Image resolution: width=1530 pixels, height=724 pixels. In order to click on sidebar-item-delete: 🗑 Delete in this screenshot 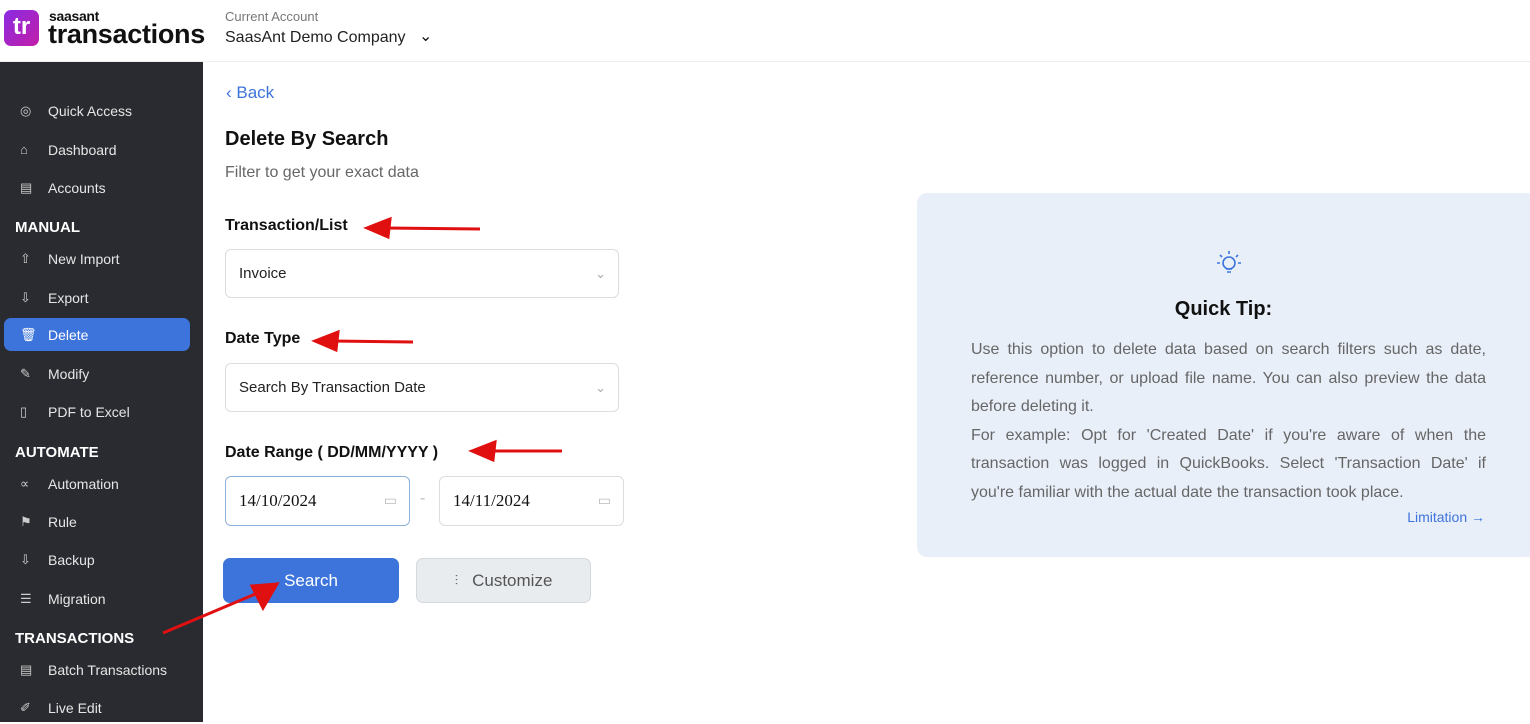, I will do `click(97, 334)`.